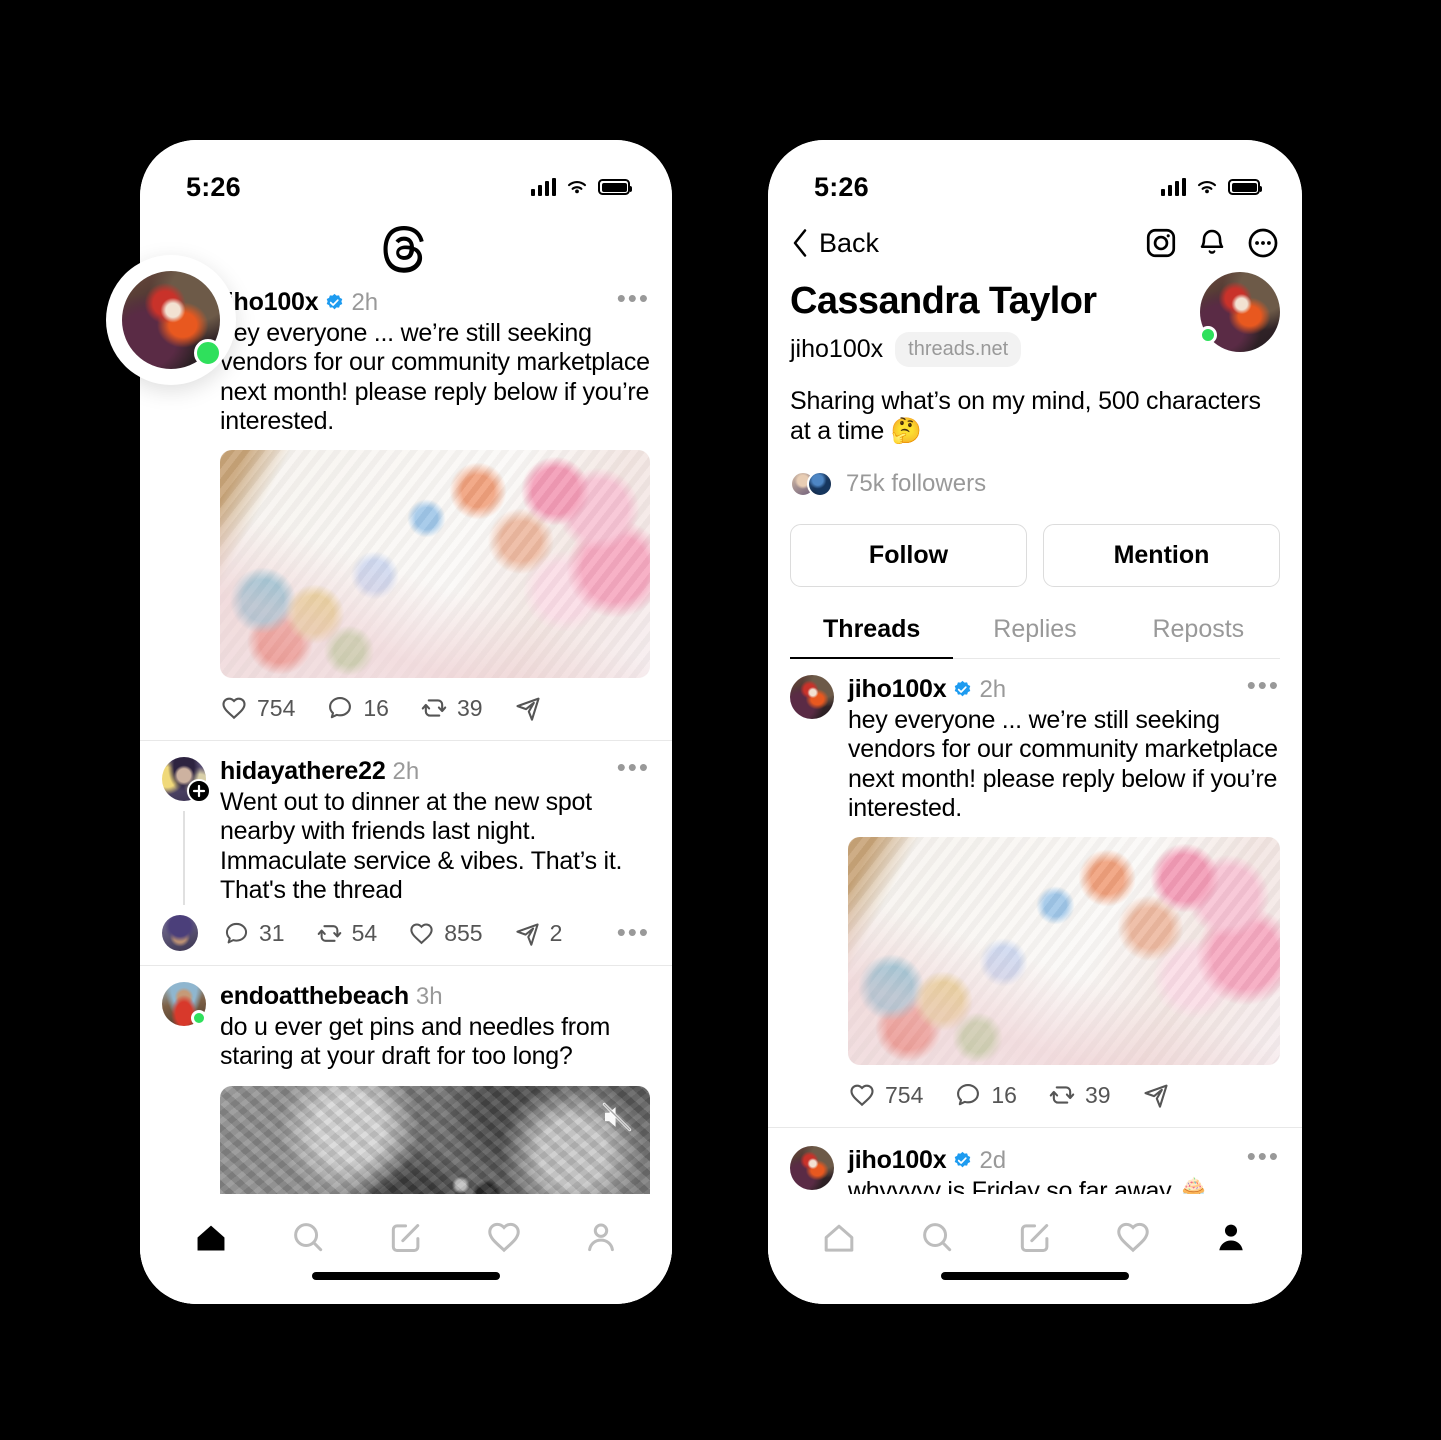 The height and width of the screenshot is (1440, 1441). I want to click on repost-icon, so click(1062, 1095).